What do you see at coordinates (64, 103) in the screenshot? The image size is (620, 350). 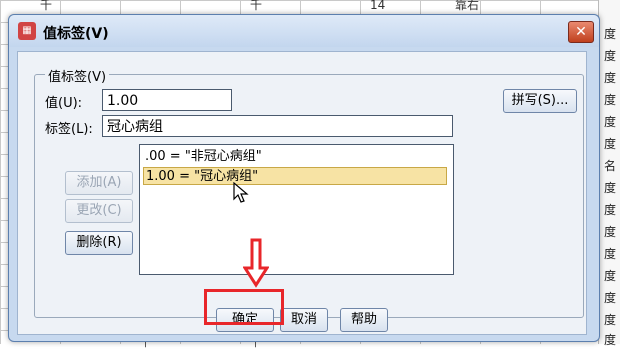 I see `value-label: 值(U):` at bounding box center [64, 103].